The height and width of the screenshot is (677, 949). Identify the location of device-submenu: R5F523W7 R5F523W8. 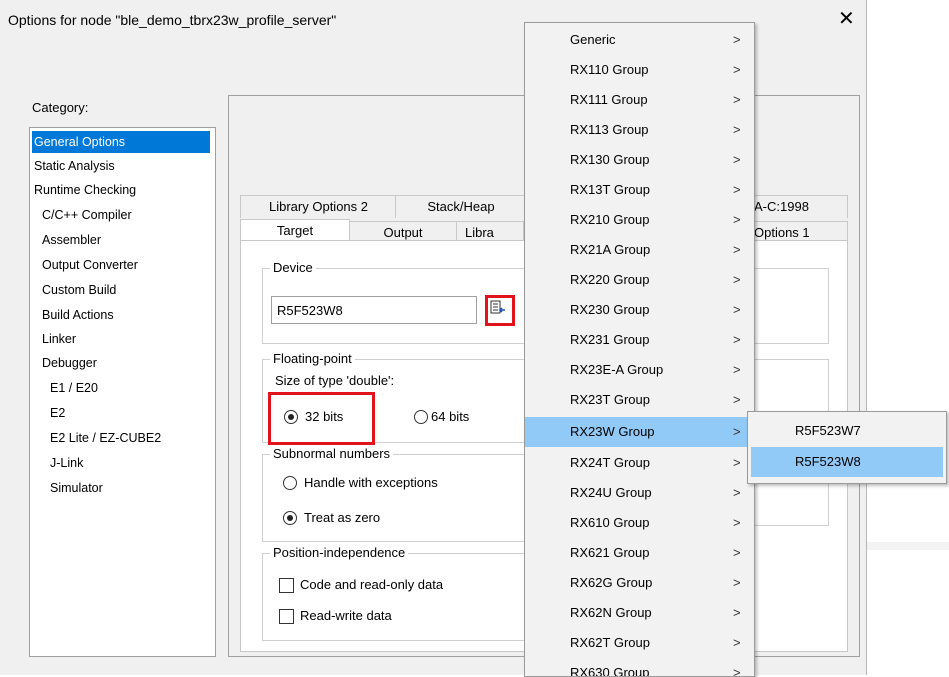
(847, 447).